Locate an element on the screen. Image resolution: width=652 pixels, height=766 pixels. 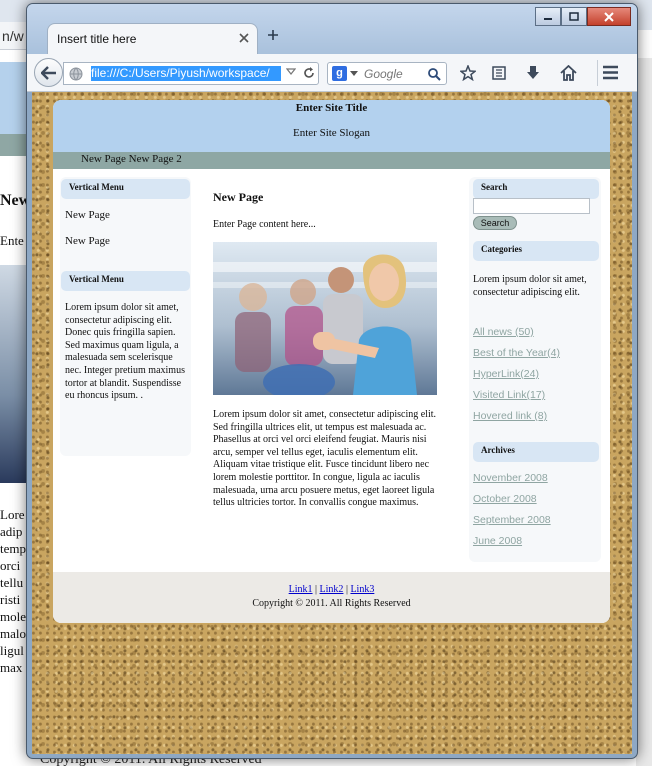
address-bar: file:///C:/Users/Piyush/workspace/ is located at coordinates (191, 73).